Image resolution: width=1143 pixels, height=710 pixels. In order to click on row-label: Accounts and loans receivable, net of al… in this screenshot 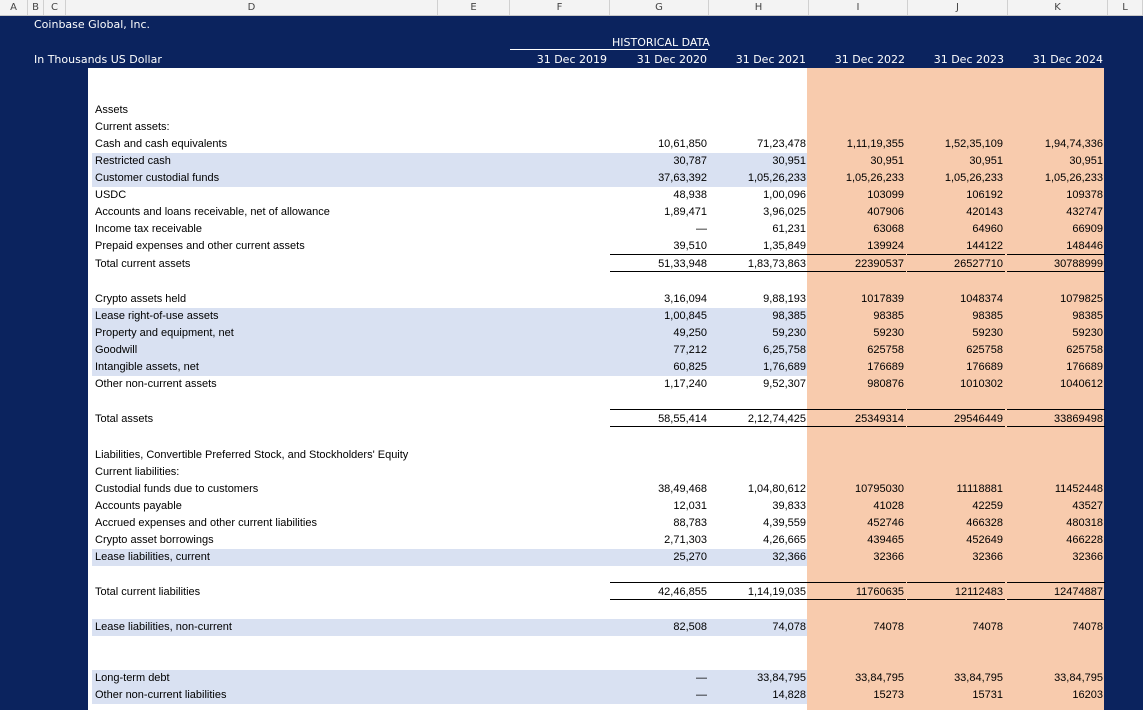, I will do `click(212, 212)`.